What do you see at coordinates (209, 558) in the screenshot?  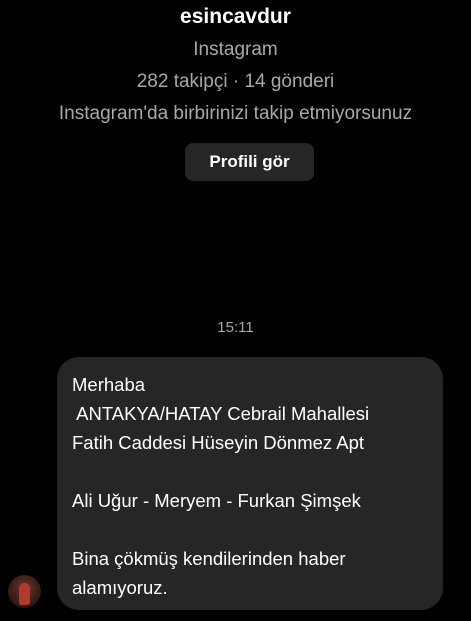 I see `message-line: Bina çökmüş kendilerinden haber` at bounding box center [209, 558].